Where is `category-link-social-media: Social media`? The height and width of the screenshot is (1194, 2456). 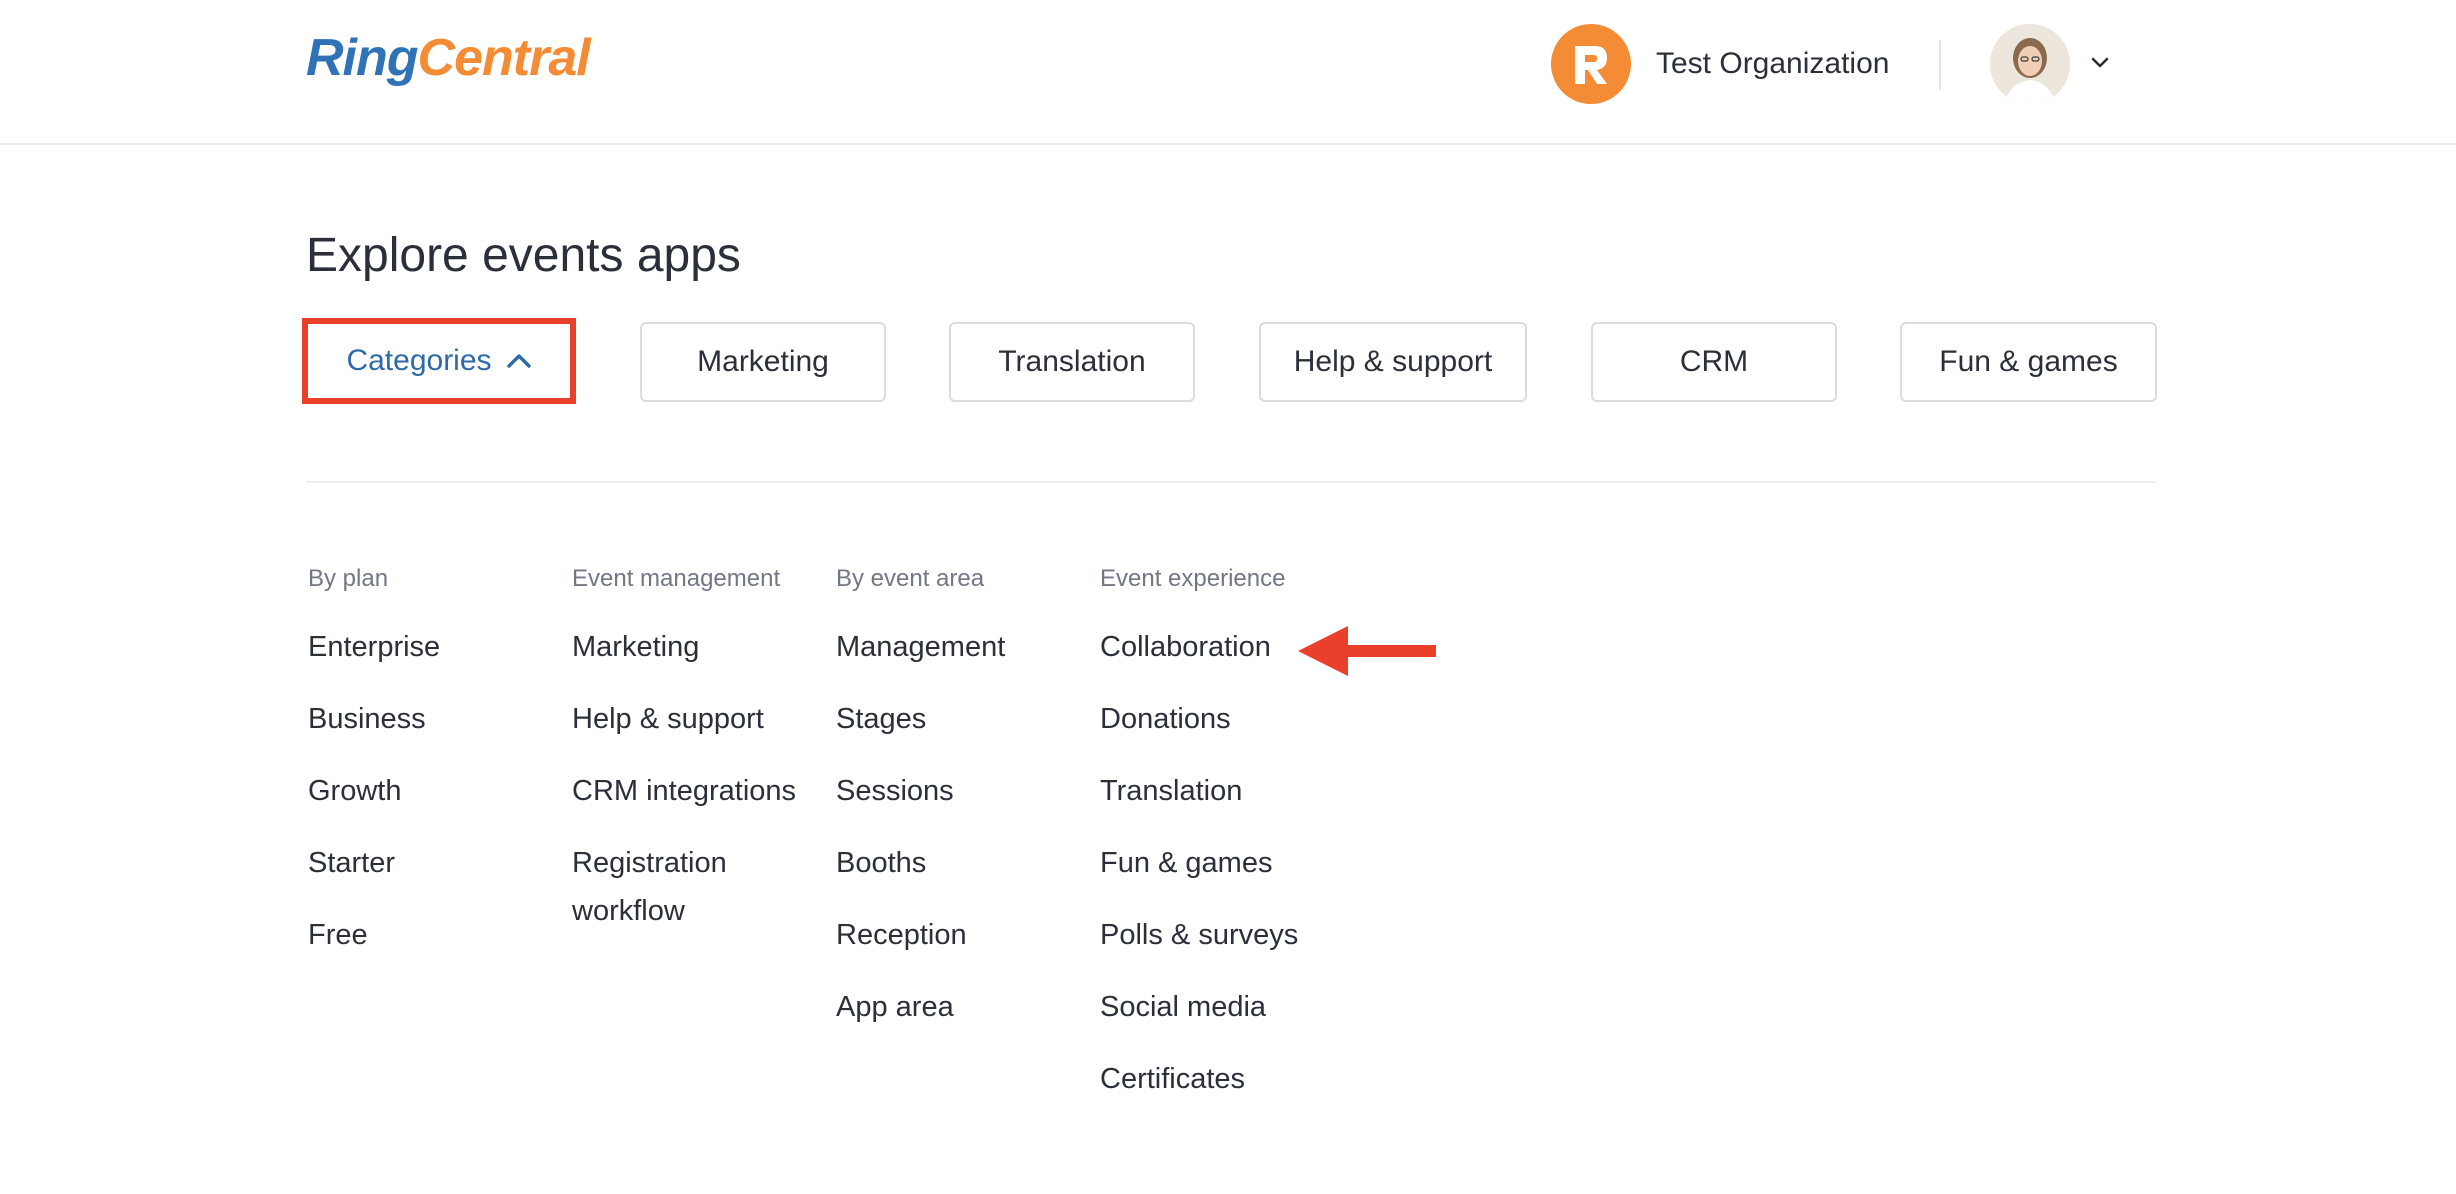
category-link-social-media: Social media is located at coordinates (1199, 1007).